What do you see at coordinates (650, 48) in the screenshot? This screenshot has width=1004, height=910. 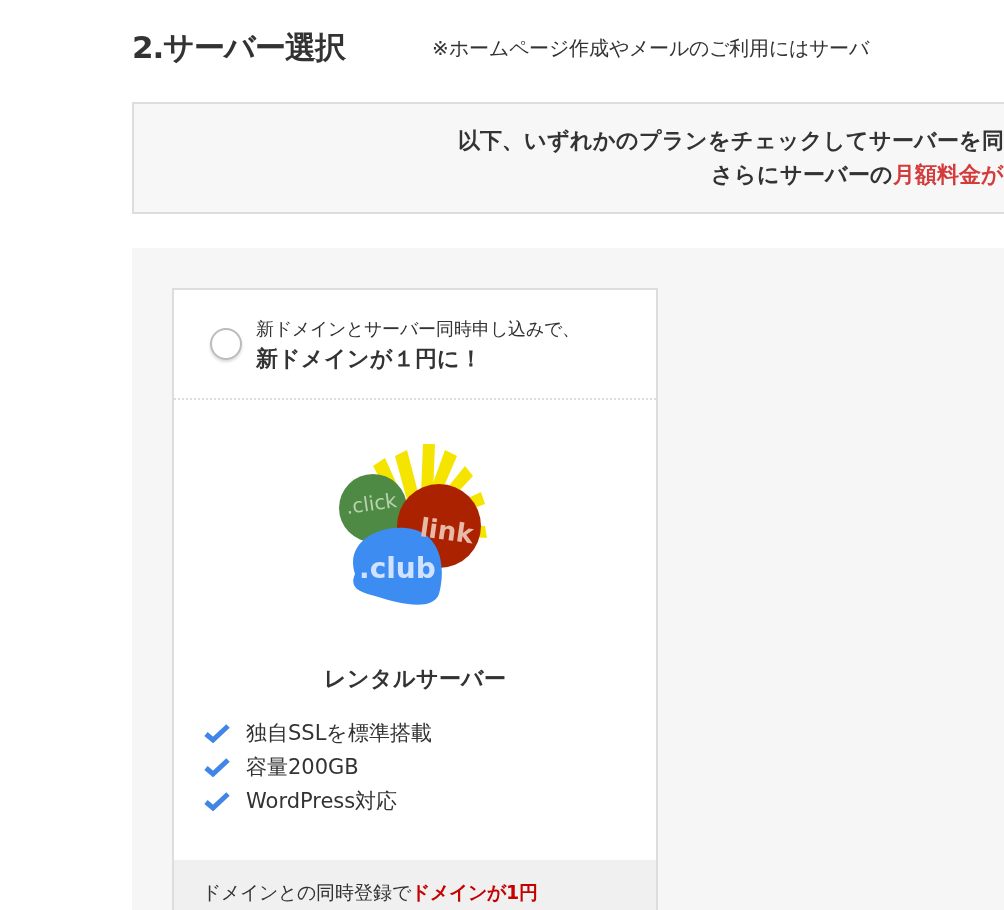 I see `section-note: ※ホームページ作成やメールのご利用にはサーバ` at bounding box center [650, 48].